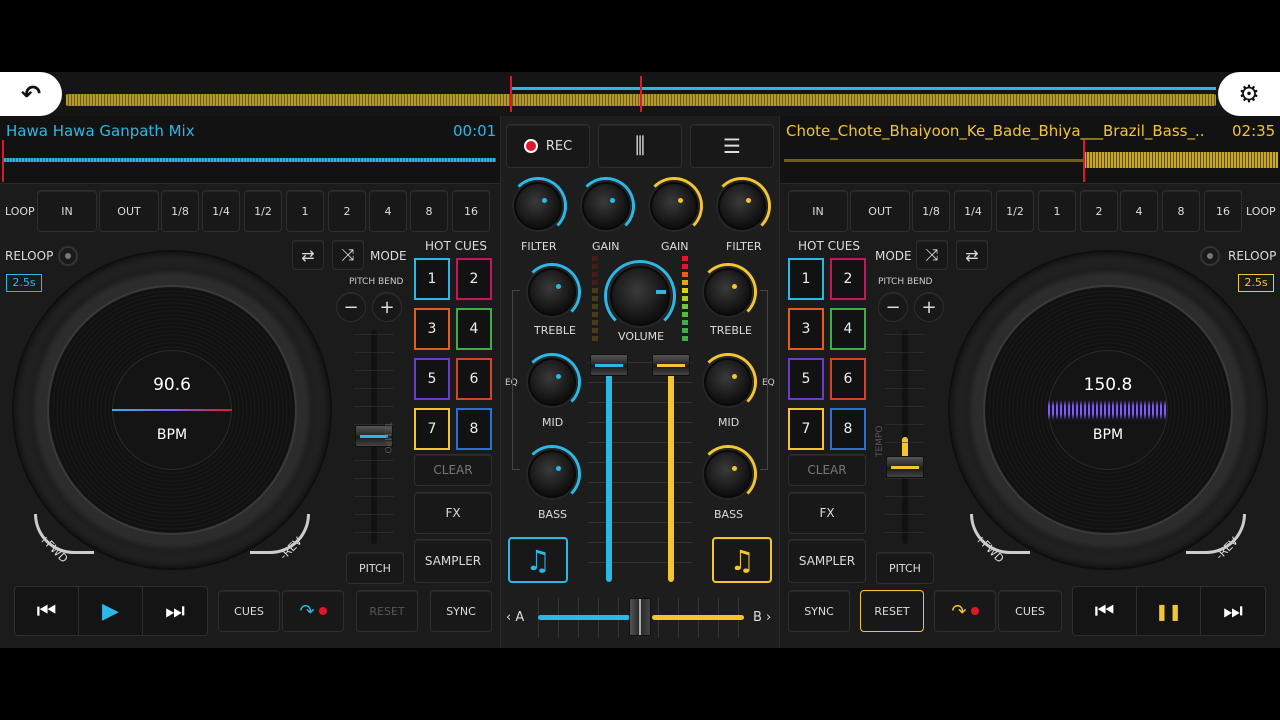 Image resolution: width=1280 pixels, height=720 pixels. Describe the element at coordinates (432, 379) in the screenshot. I see `deck-a-hot-cue-5: 5` at that location.